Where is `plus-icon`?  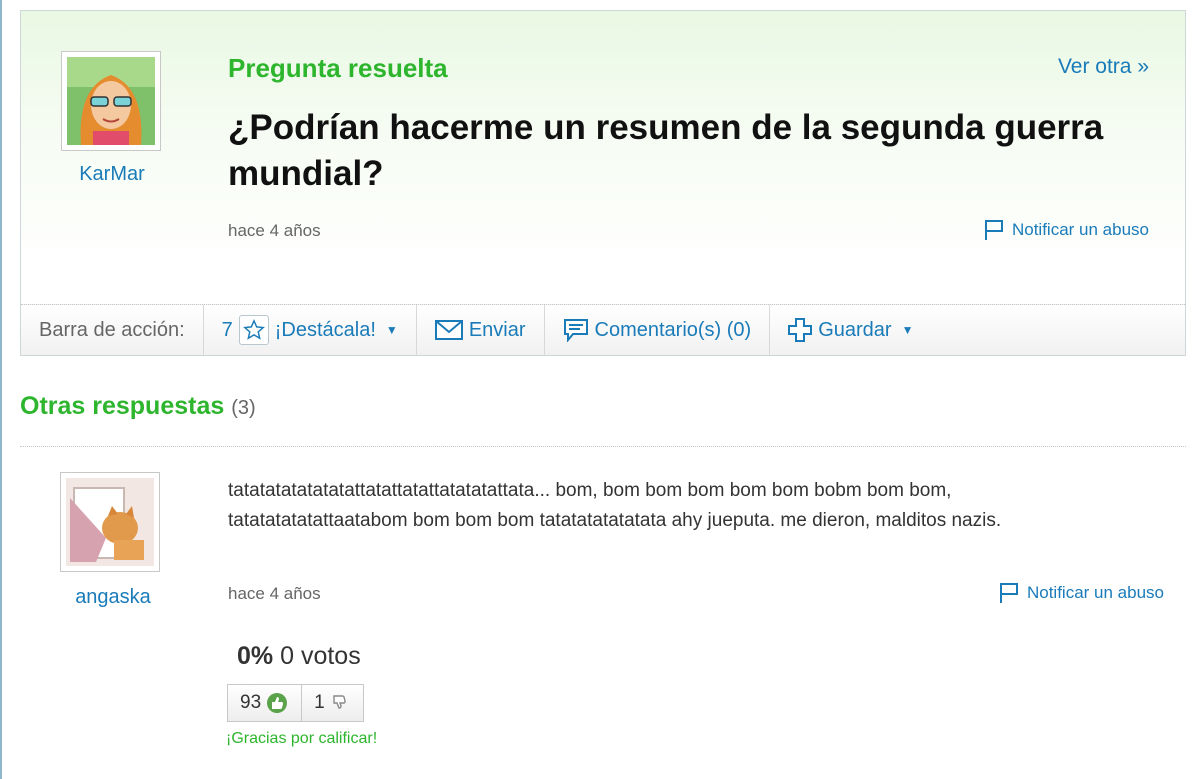
plus-icon is located at coordinates (800, 330).